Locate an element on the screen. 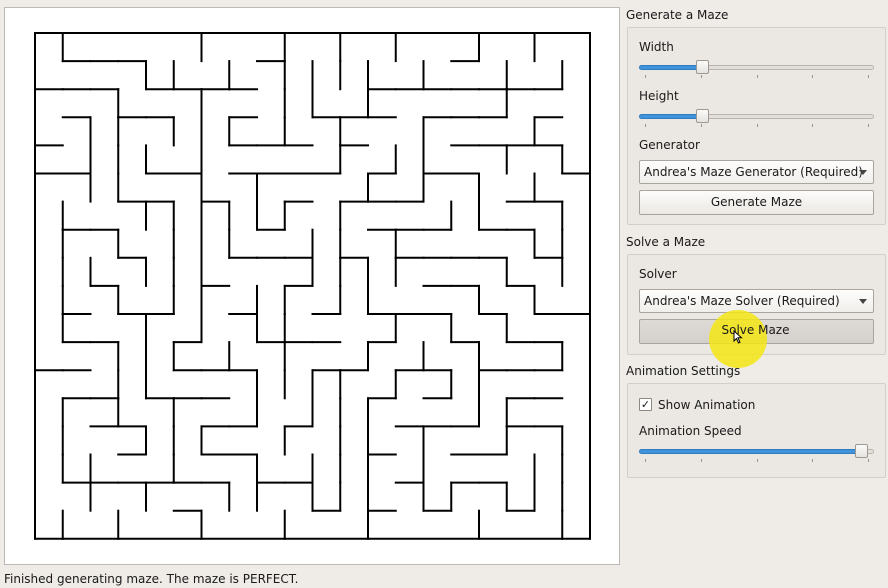 The image size is (888, 588). show-animation-label: Show Animation is located at coordinates (706, 405).